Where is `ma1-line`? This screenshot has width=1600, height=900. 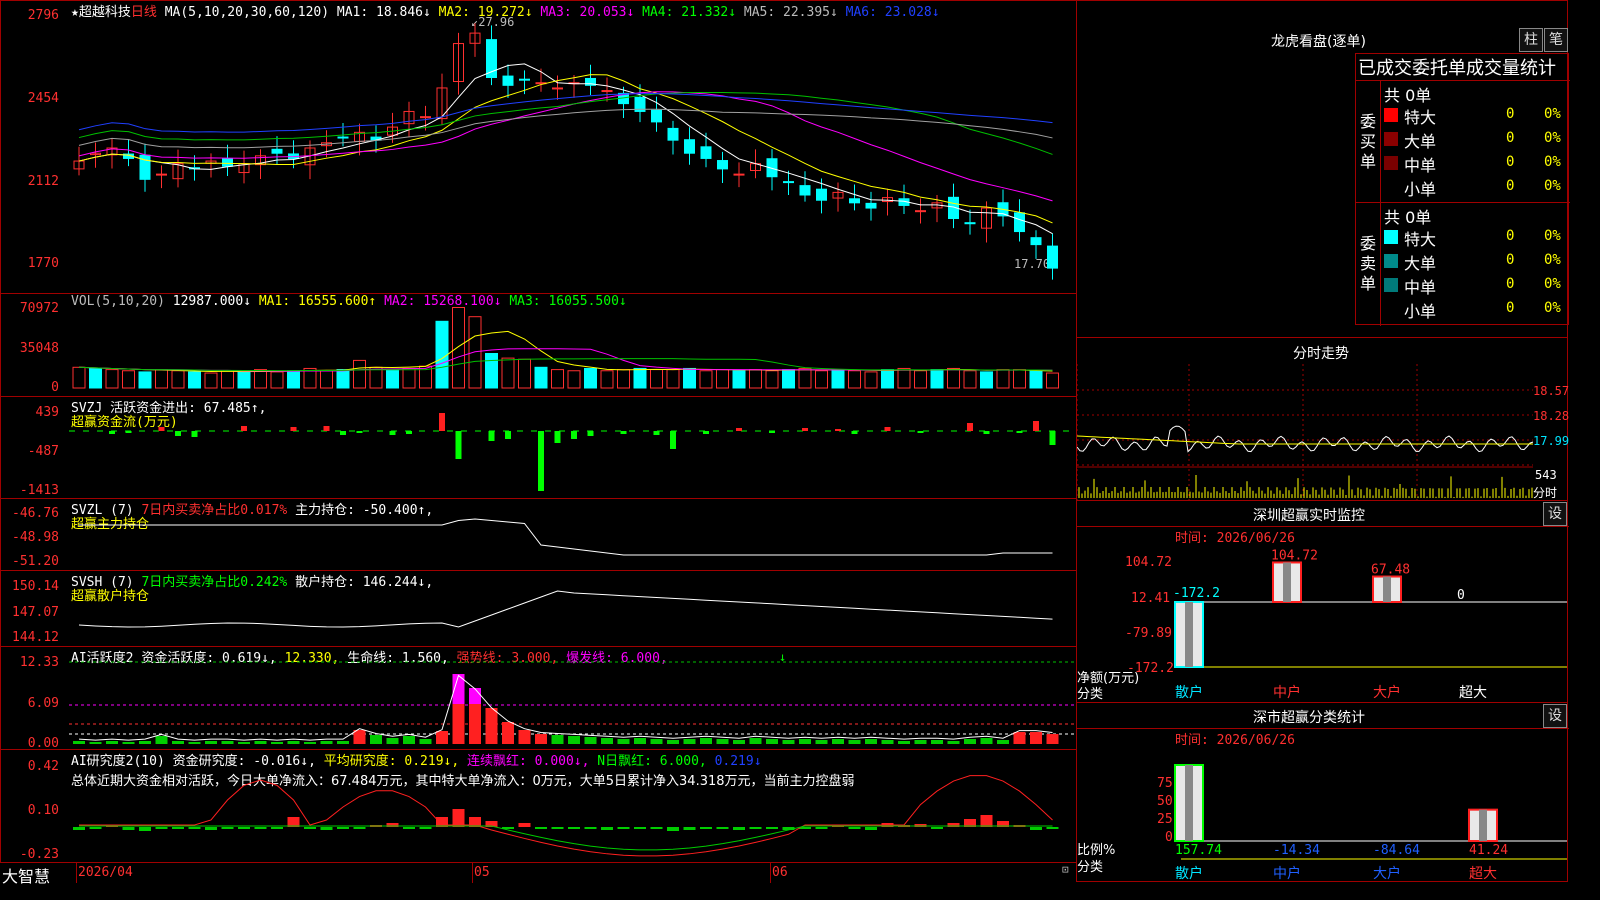
ma1-line is located at coordinates (565, 149).